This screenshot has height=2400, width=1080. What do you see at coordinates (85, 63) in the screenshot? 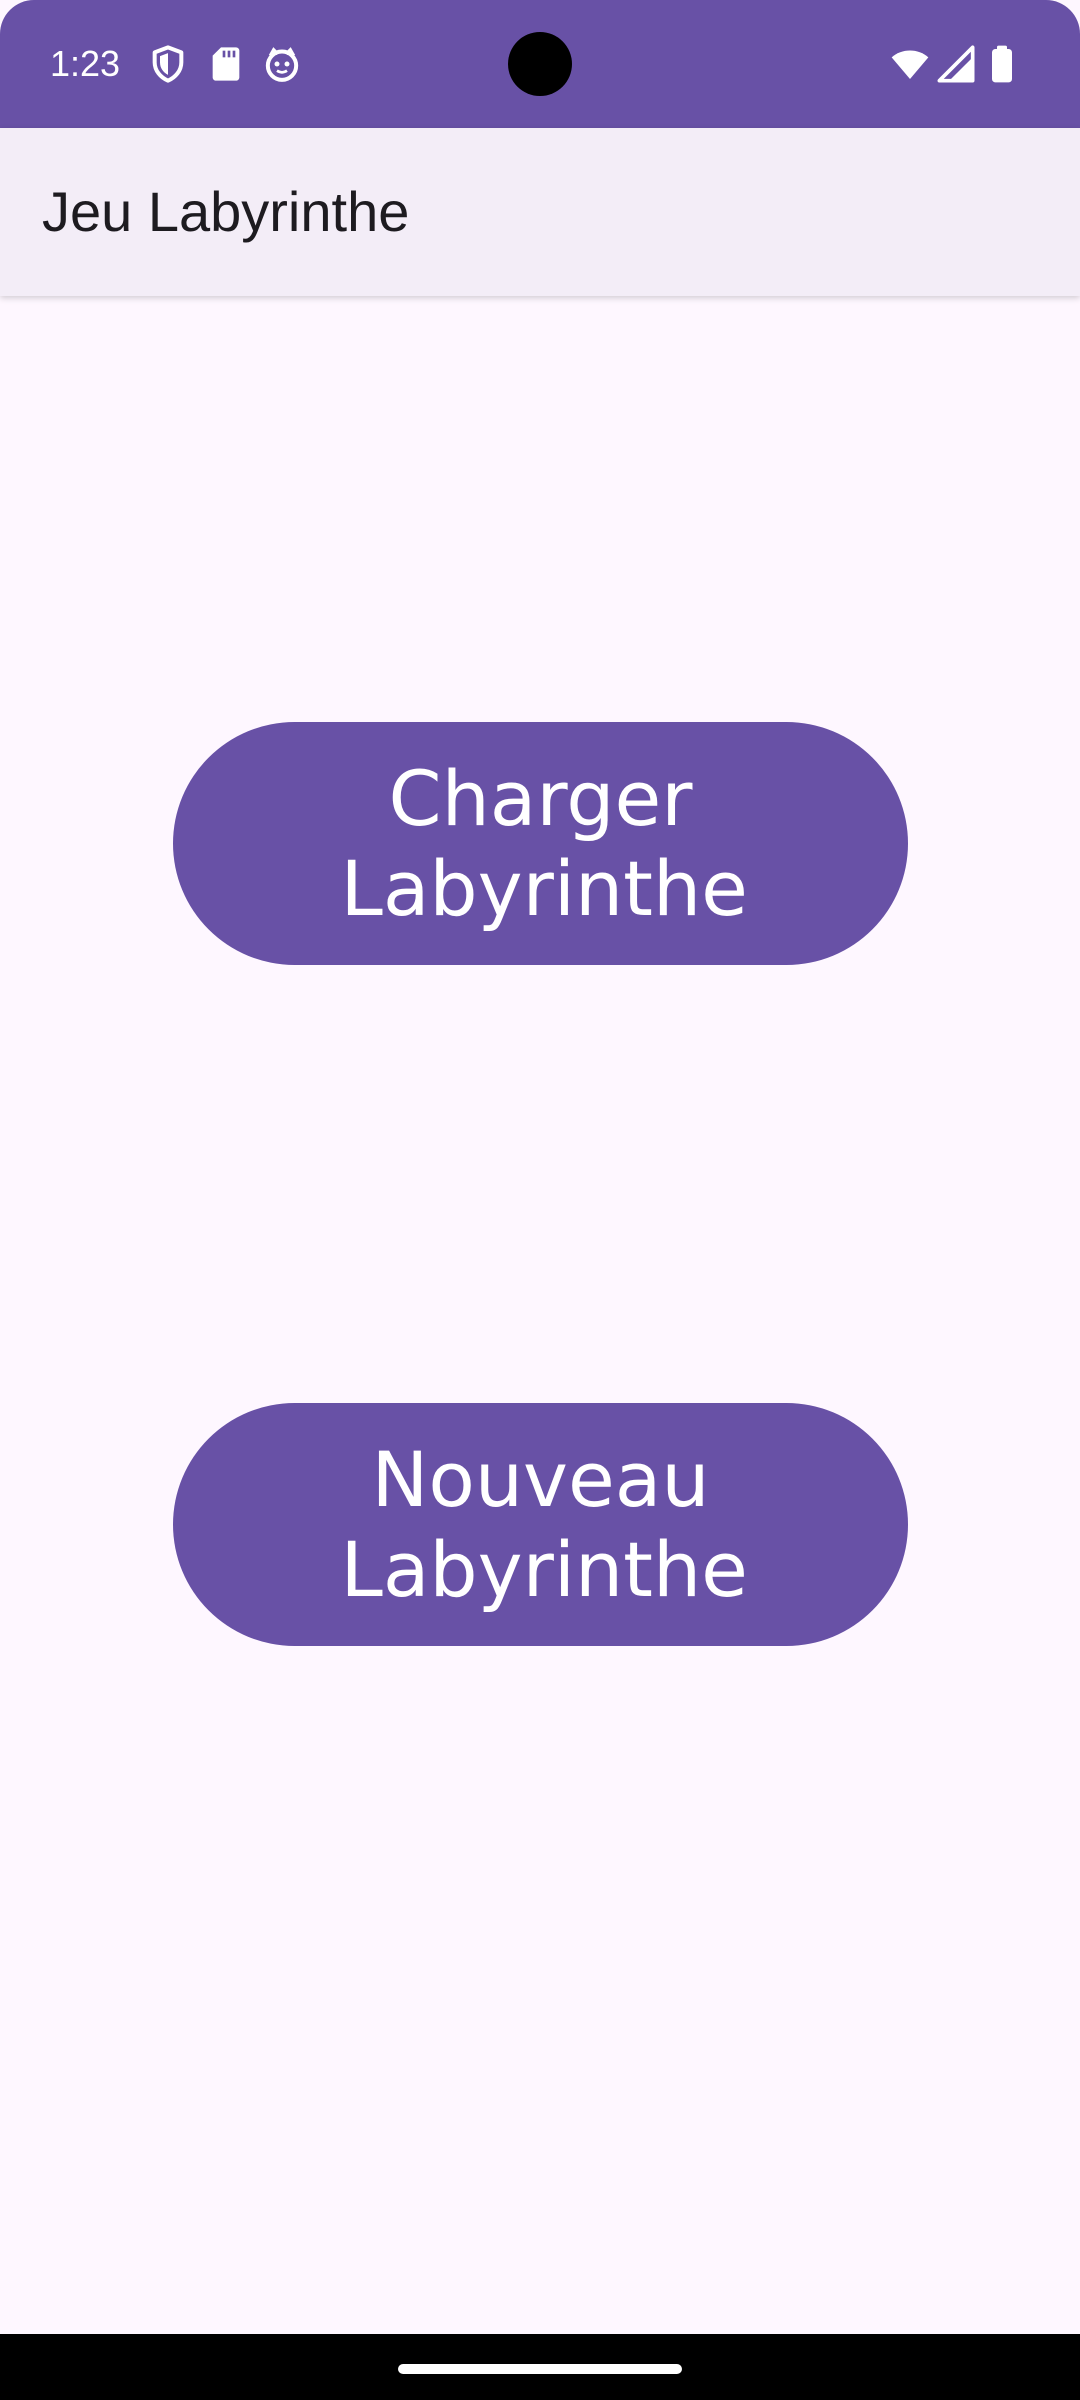
I see `status-time: 1:23` at bounding box center [85, 63].